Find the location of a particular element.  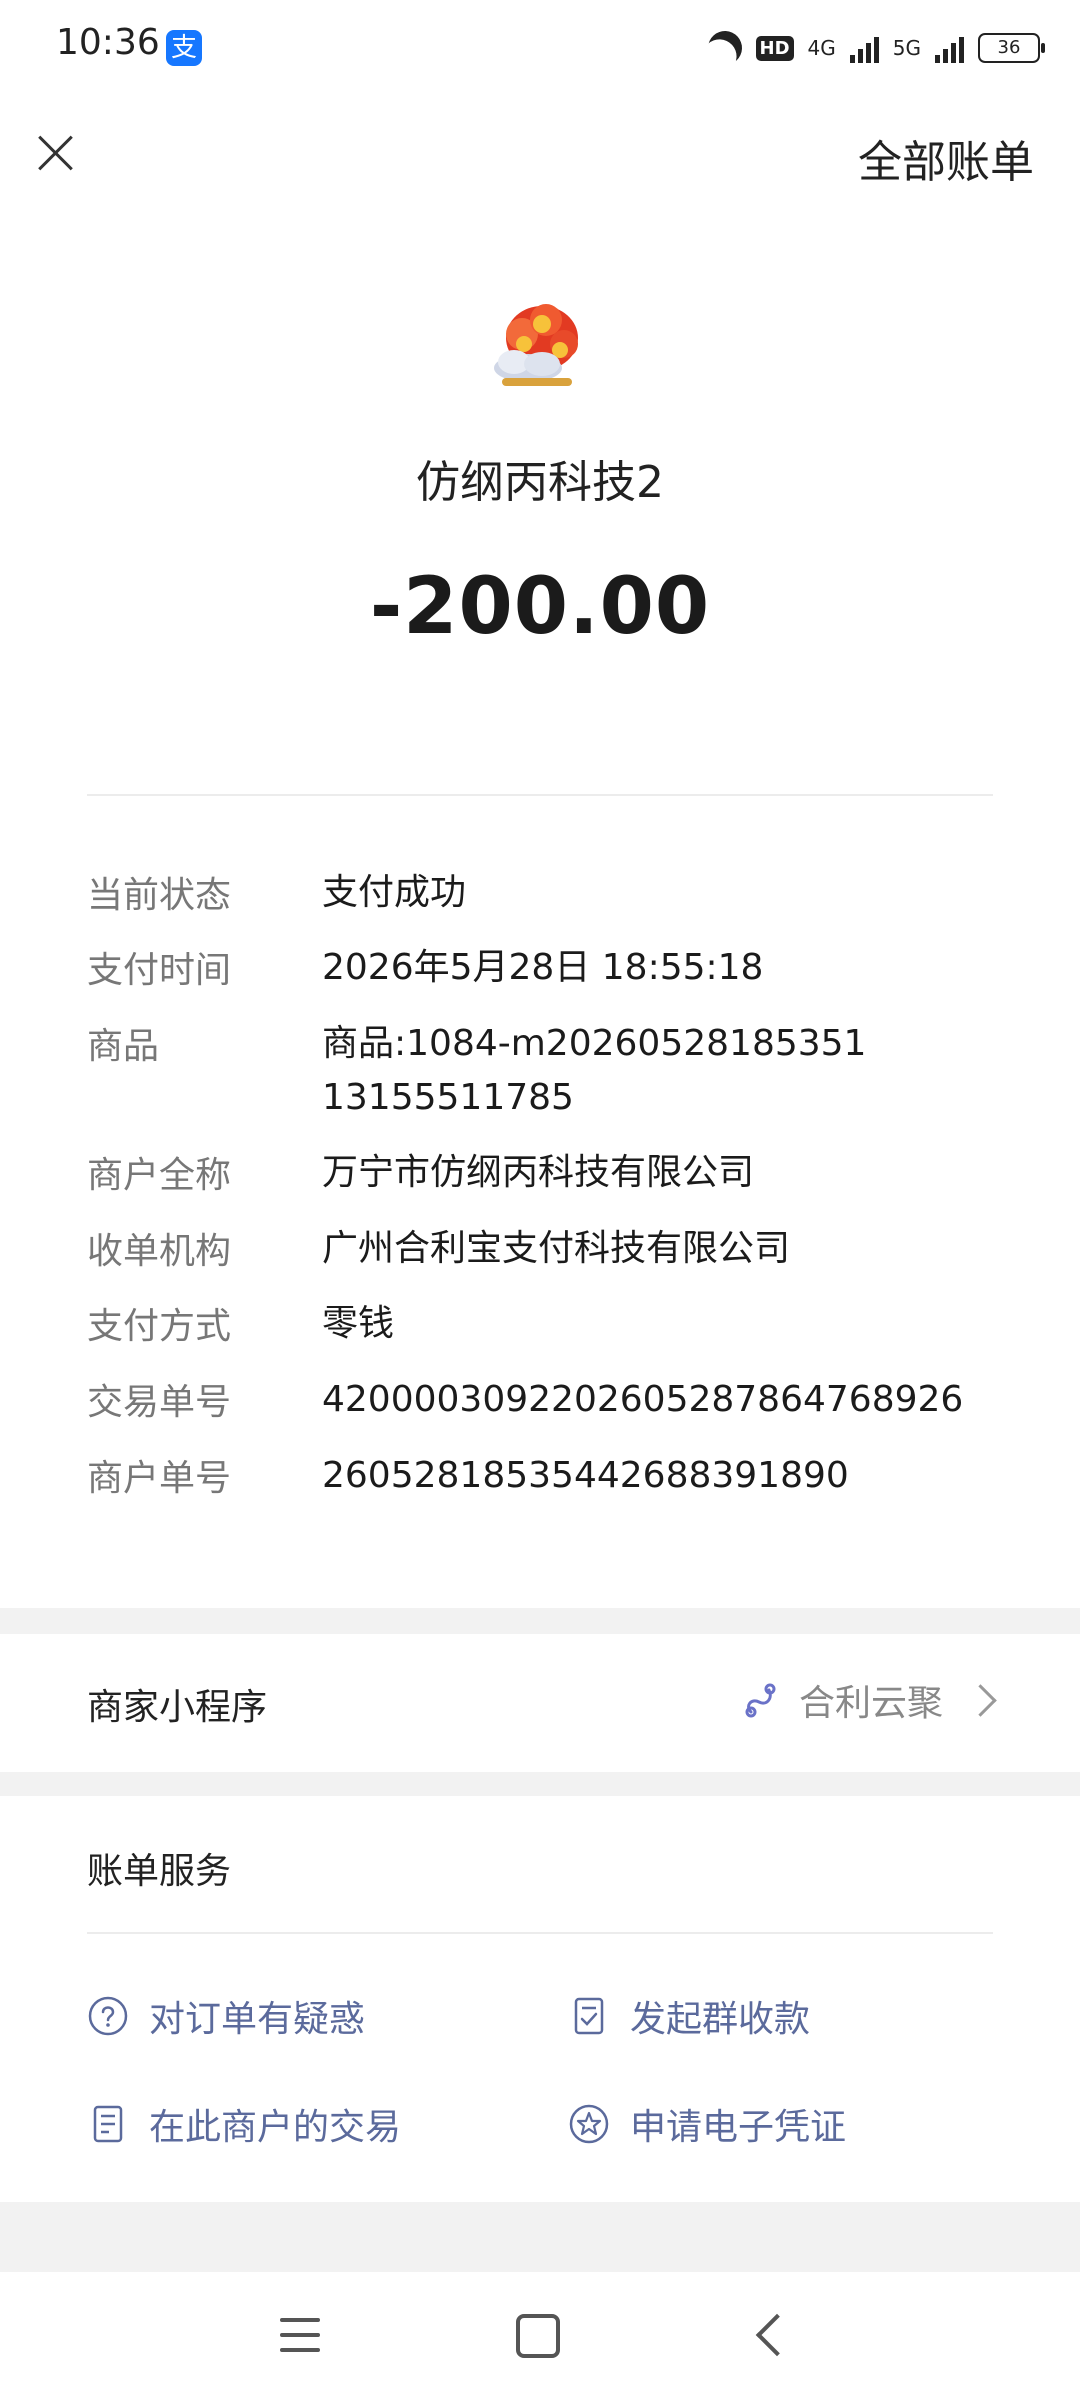

home-icon is located at coordinates (538, 2336).